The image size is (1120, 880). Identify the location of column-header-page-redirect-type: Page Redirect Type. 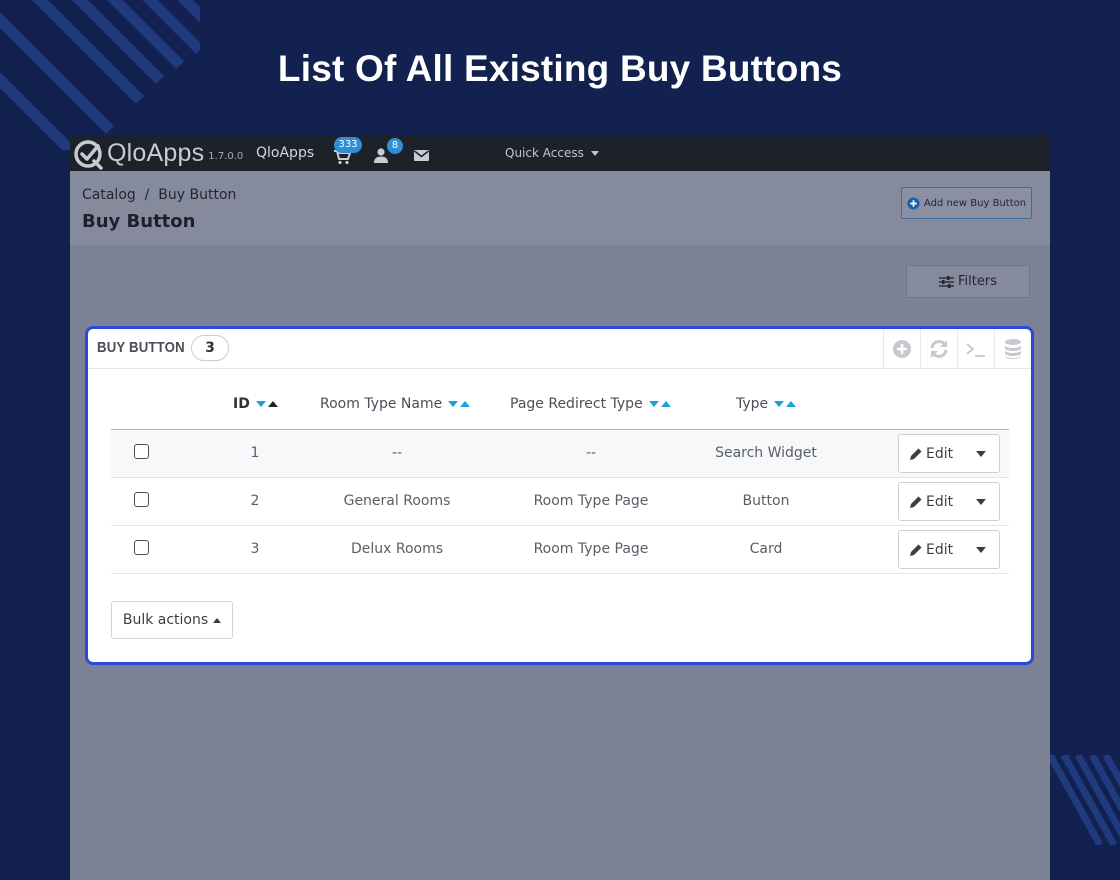
(590, 404).